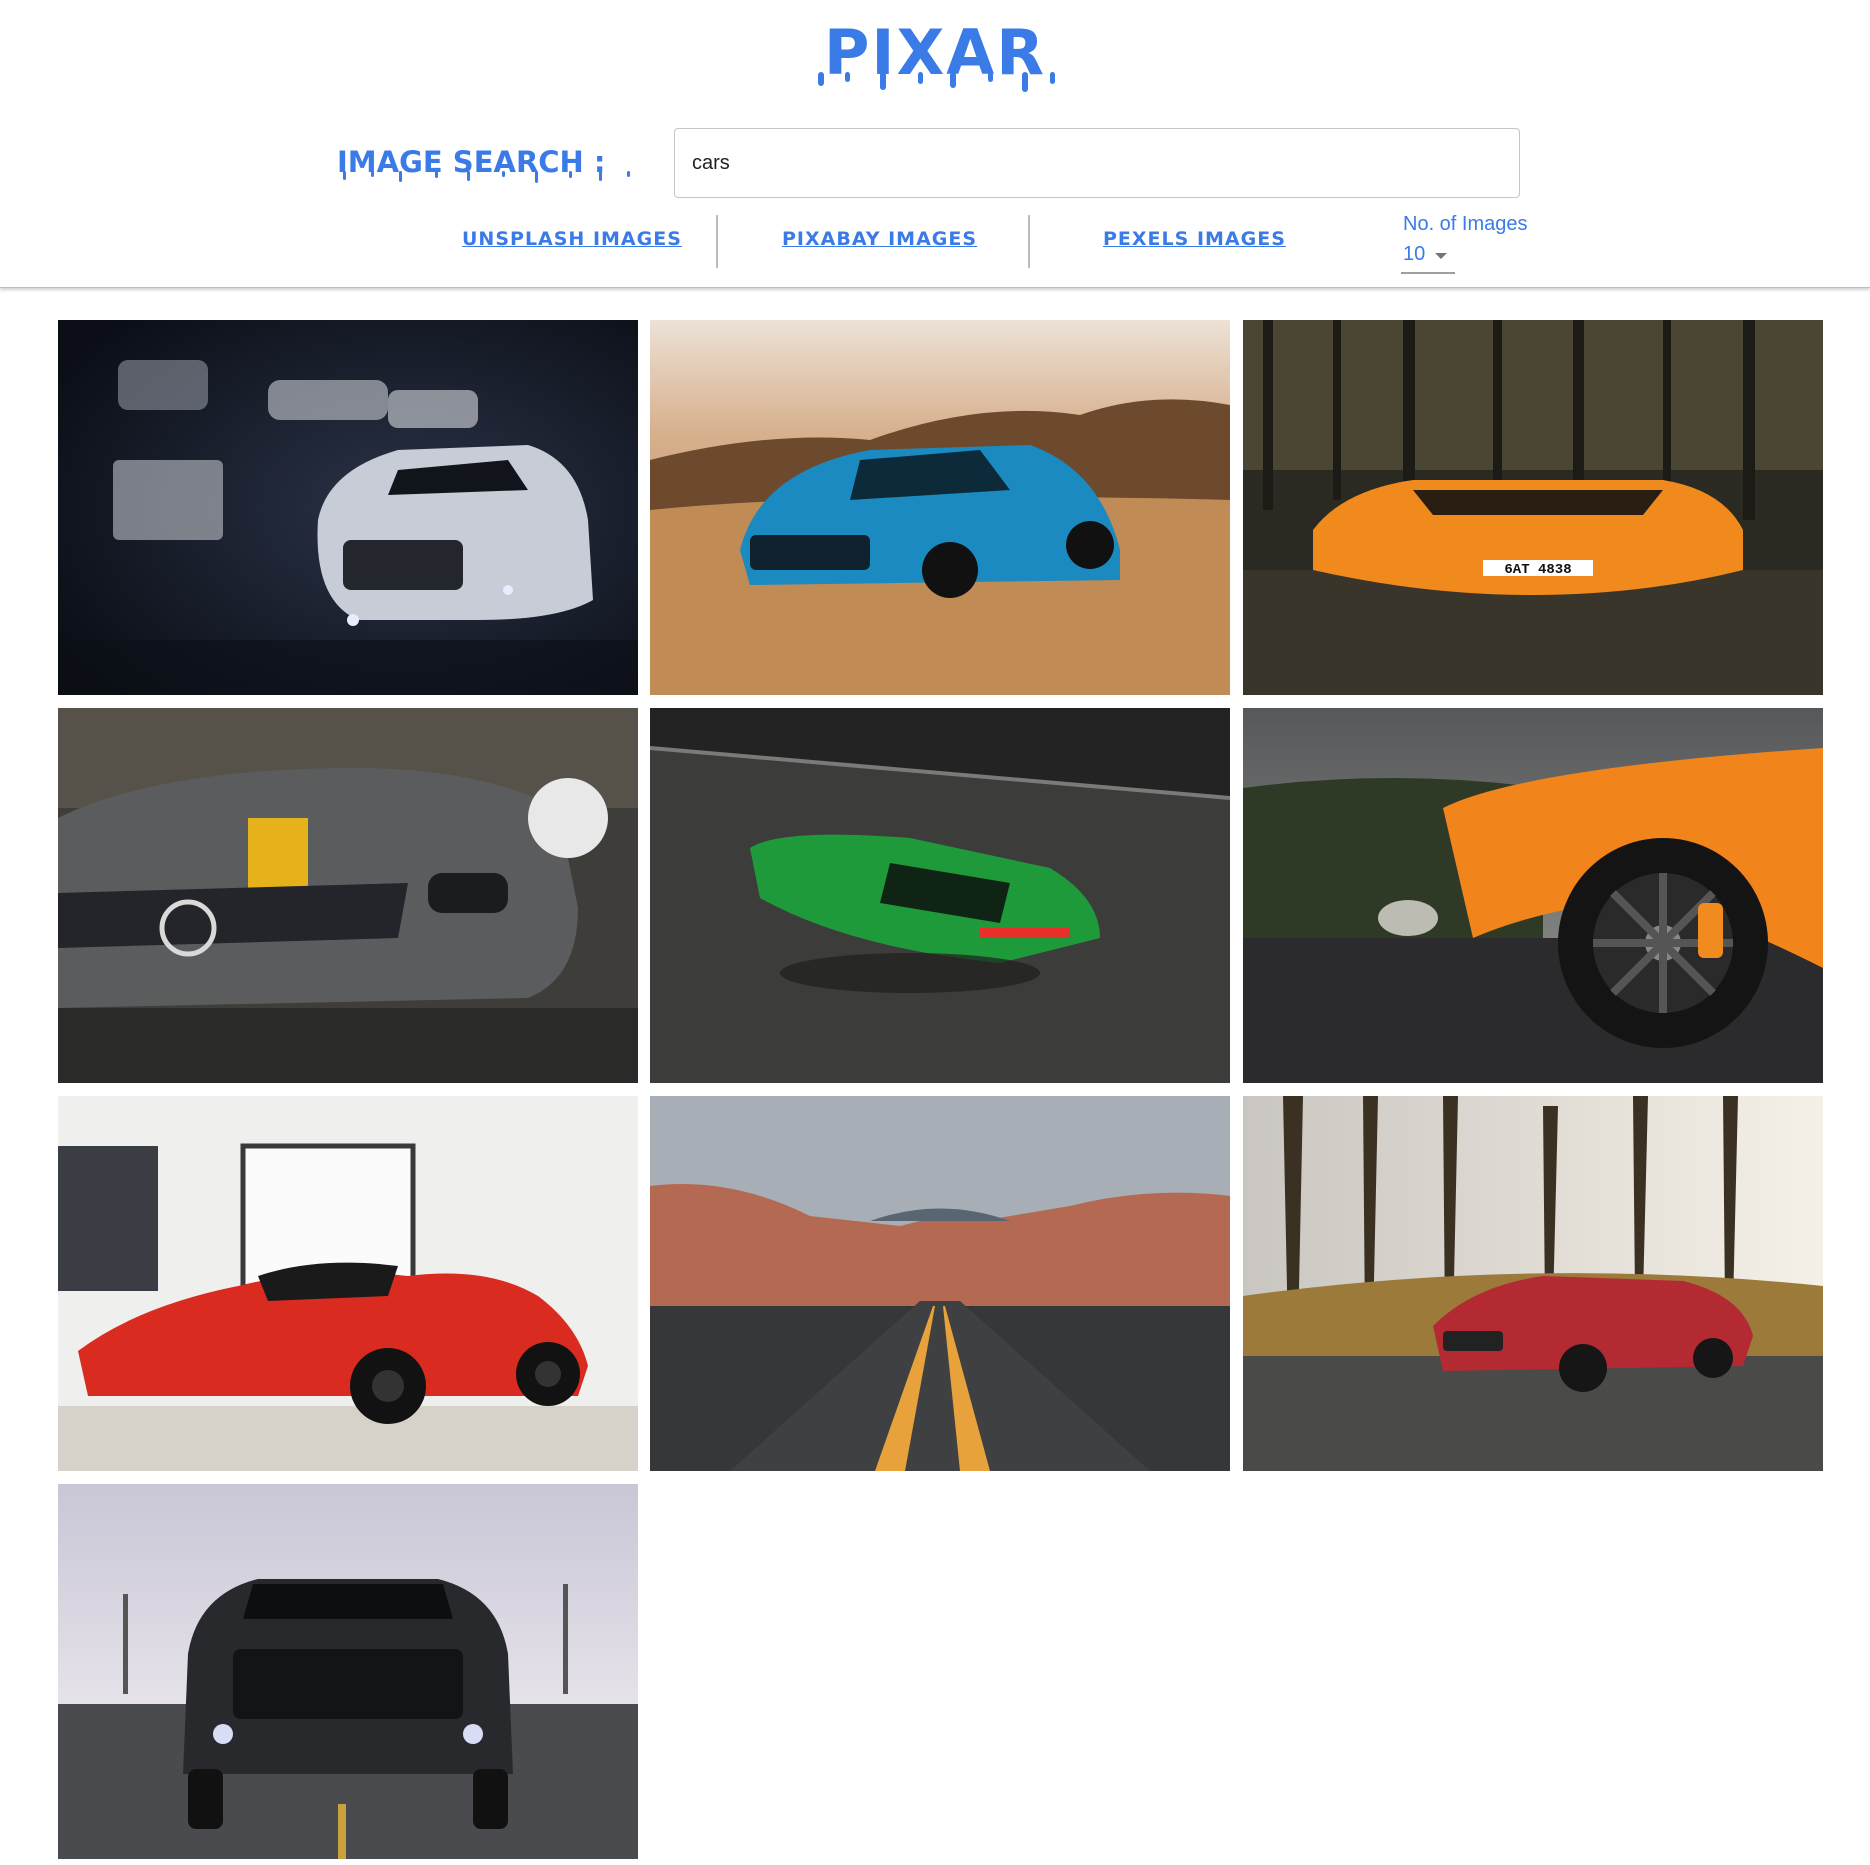 This screenshot has width=1870, height=1865. I want to click on pixabay-images-link: PIXABAY IMAGES, so click(879, 243).